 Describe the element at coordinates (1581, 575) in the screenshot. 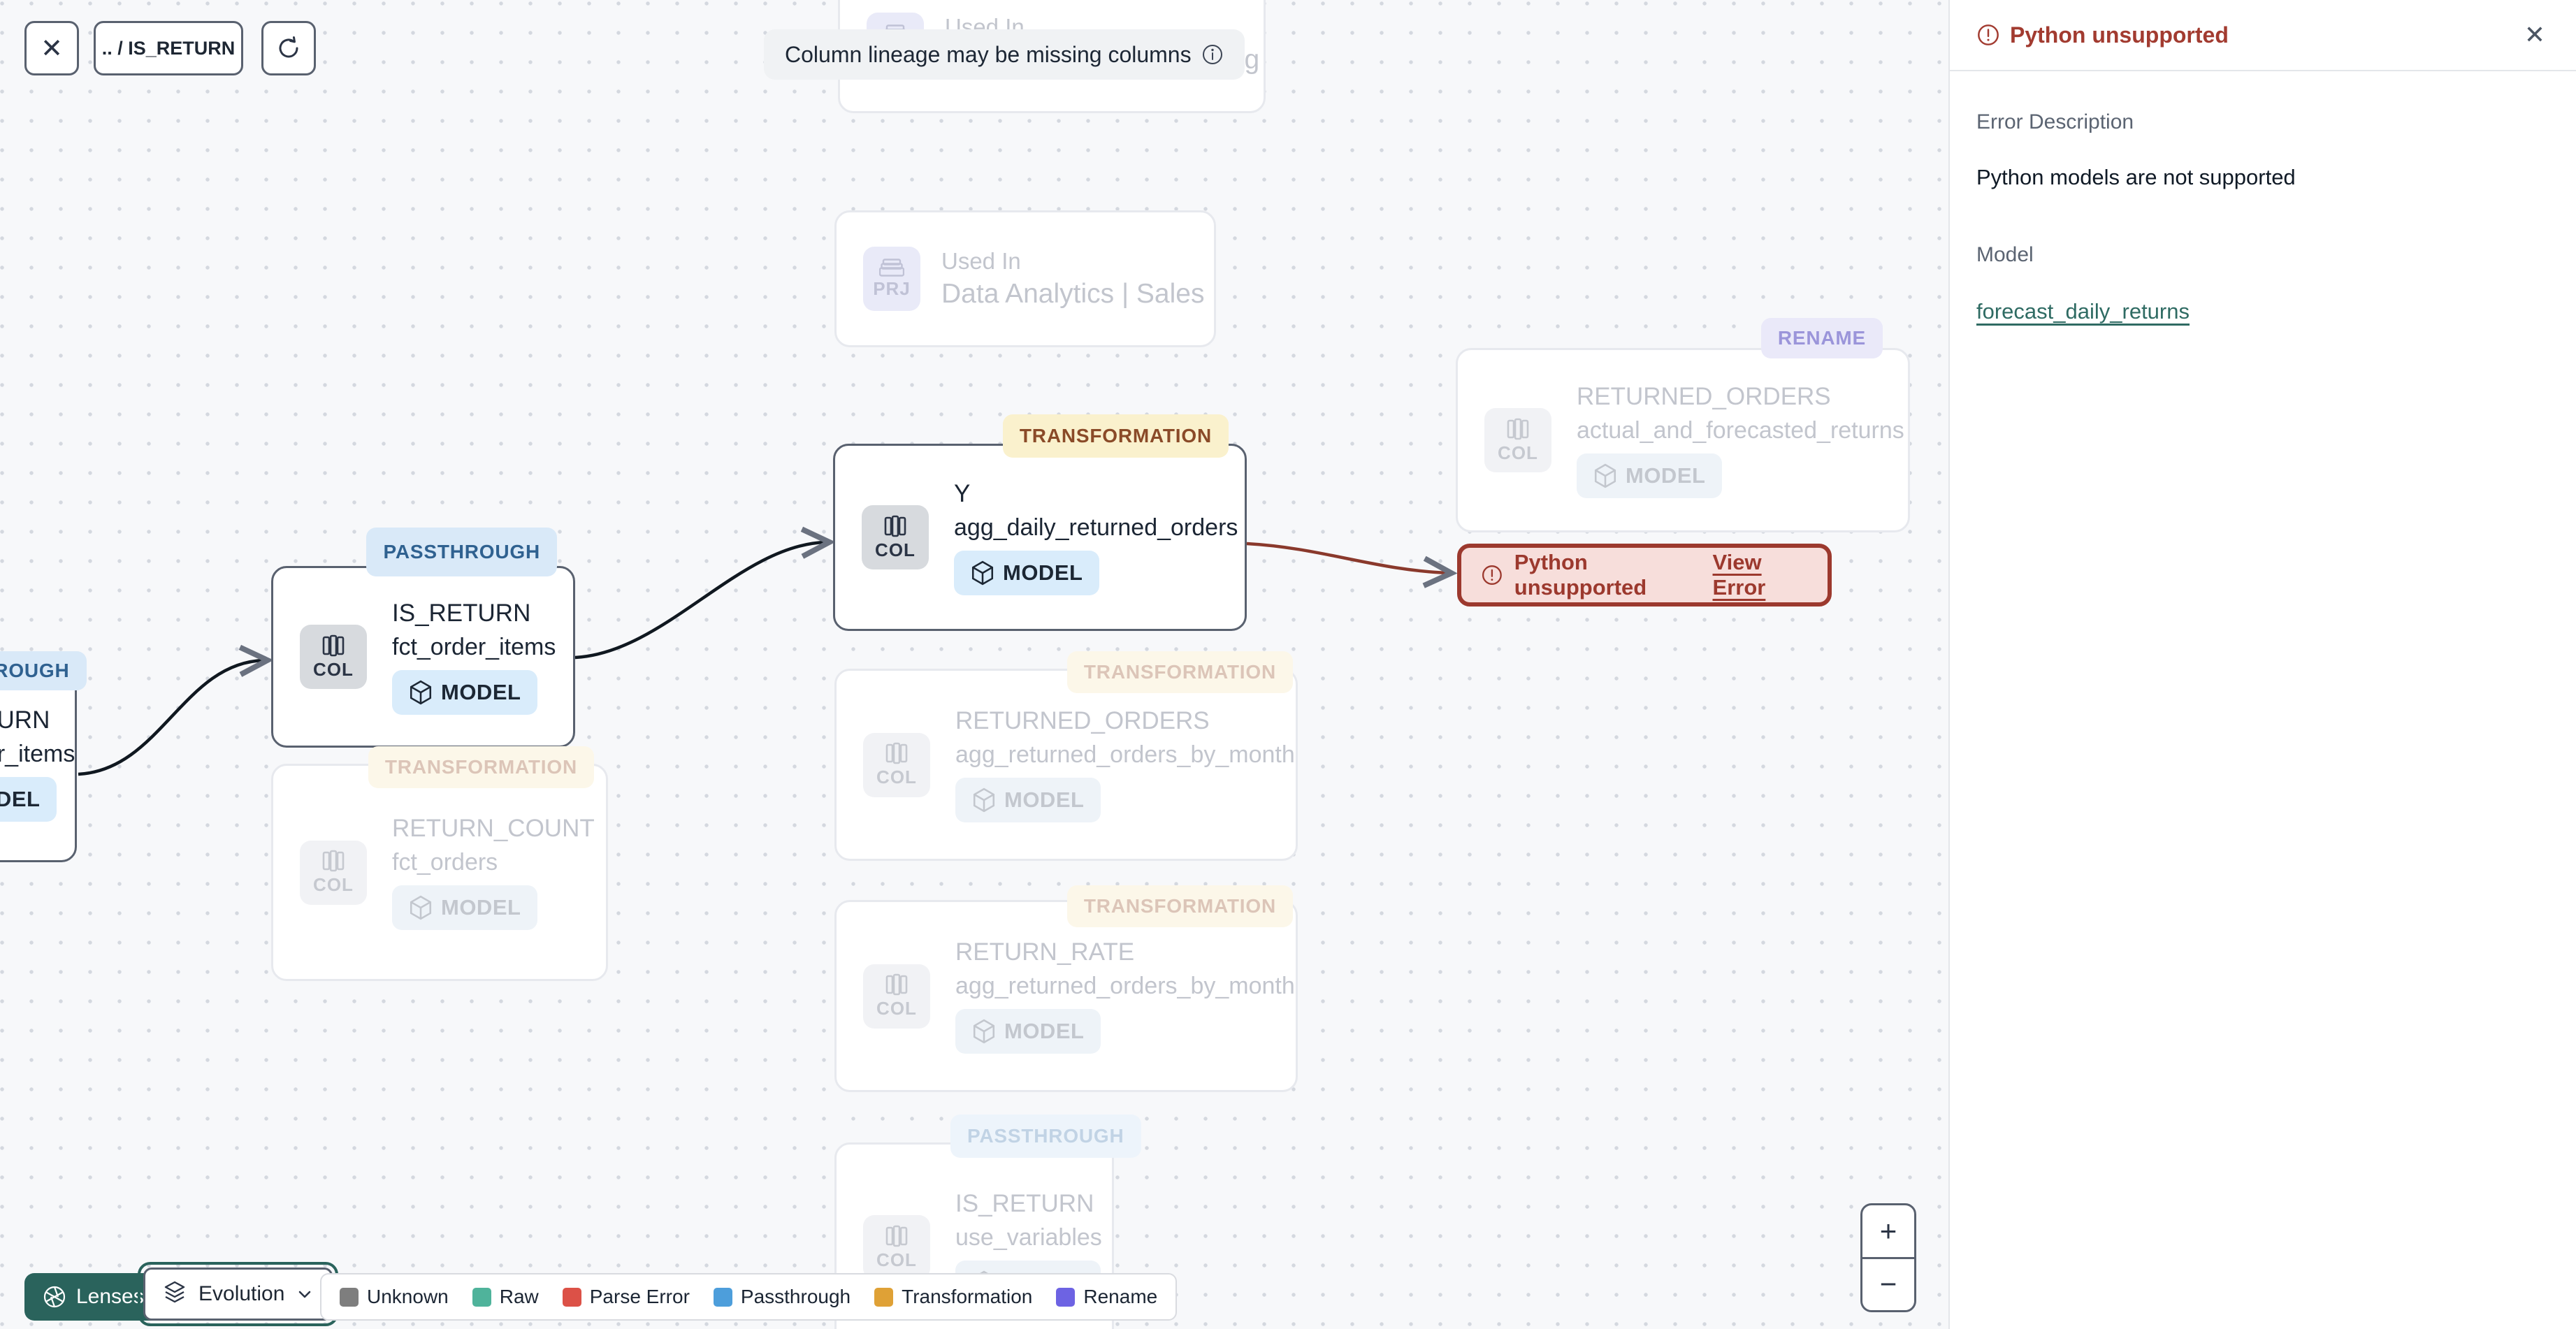

I see `error-node-label: Python unsupported` at that location.